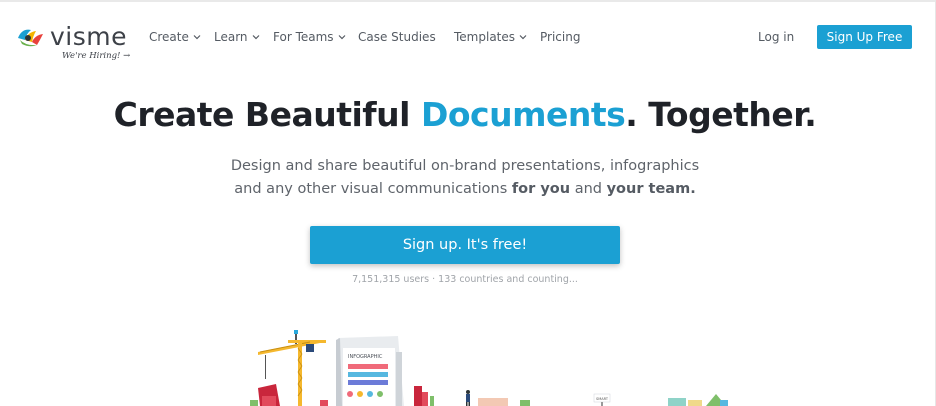  I want to click on person-figure, so click(468, 398).